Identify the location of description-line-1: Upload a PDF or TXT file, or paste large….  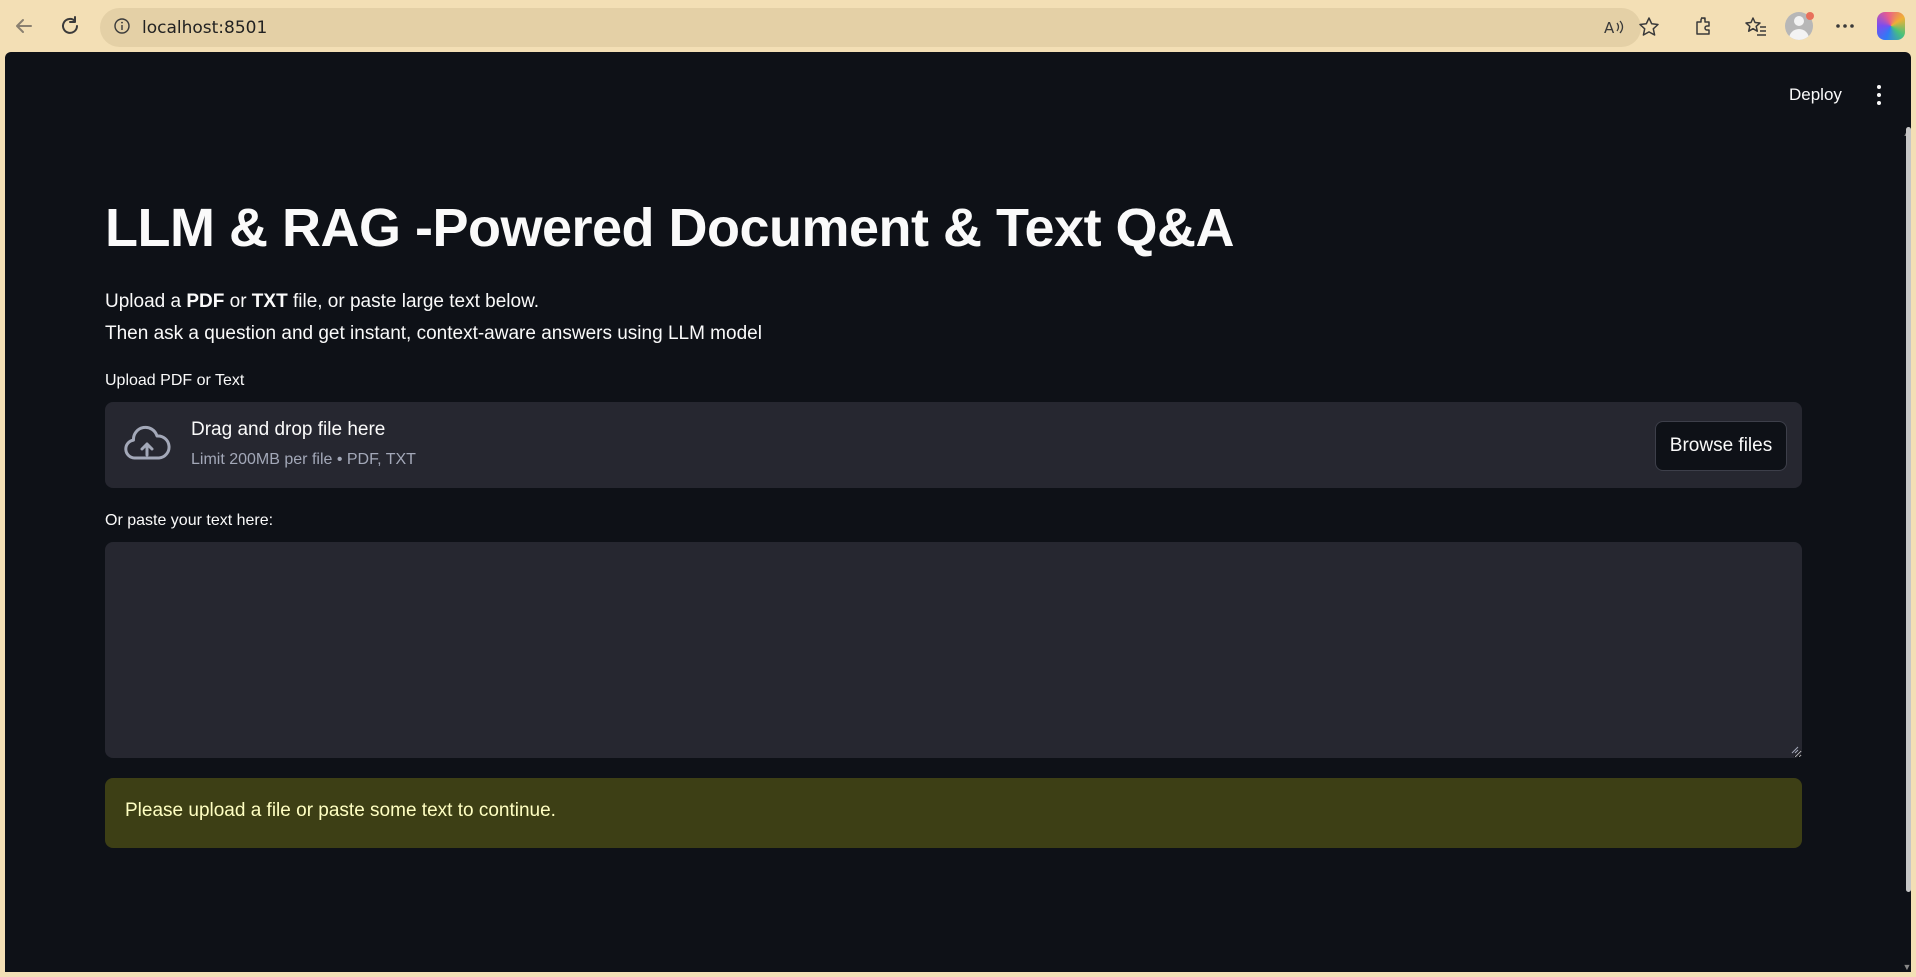
(322, 301).